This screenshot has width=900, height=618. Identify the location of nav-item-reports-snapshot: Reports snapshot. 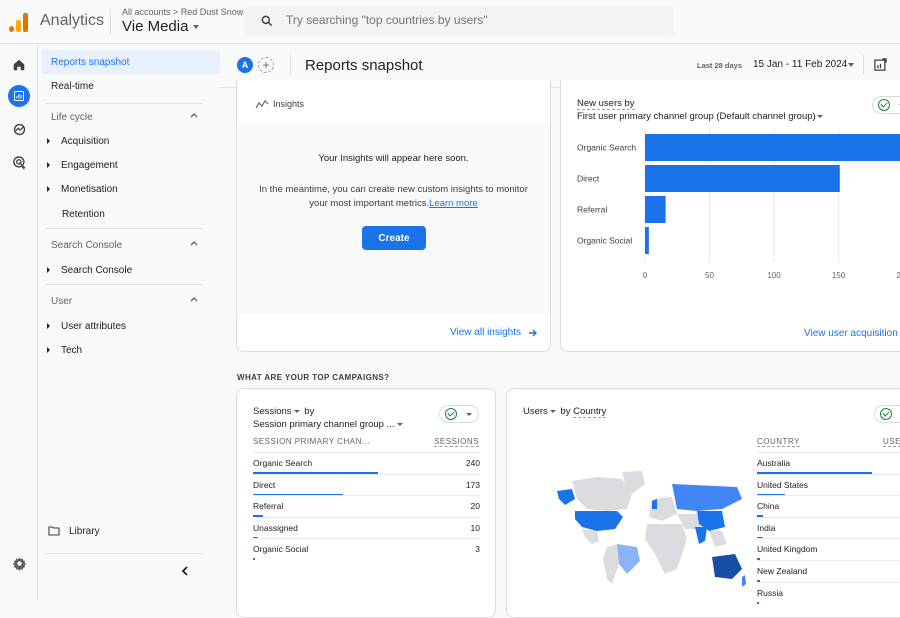
(141, 62).